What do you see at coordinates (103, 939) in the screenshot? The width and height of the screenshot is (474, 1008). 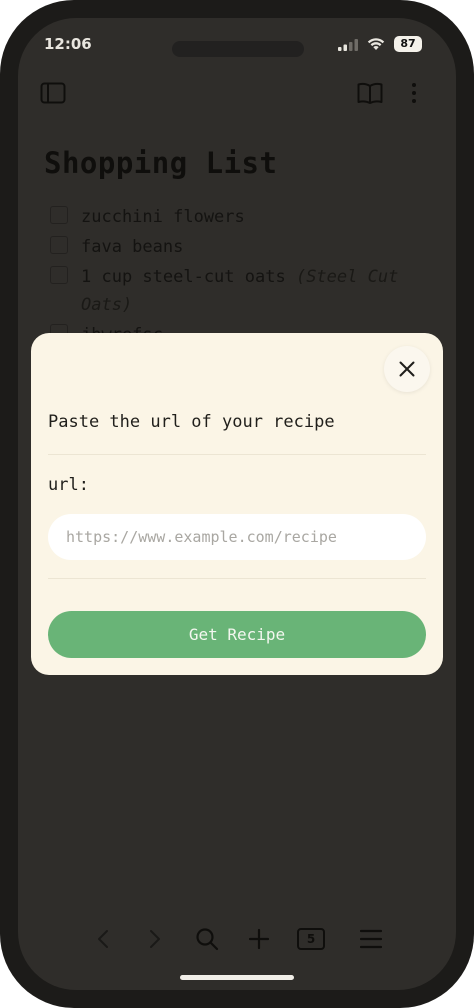 I see `back-icon` at bounding box center [103, 939].